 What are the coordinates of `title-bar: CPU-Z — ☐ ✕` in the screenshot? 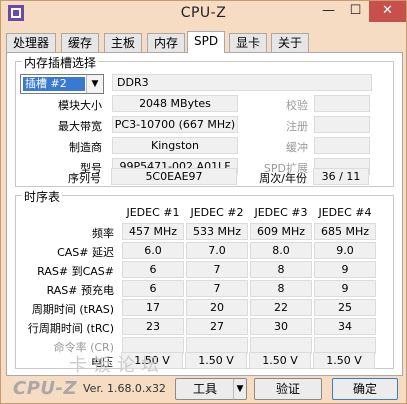 It's located at (203, 14).